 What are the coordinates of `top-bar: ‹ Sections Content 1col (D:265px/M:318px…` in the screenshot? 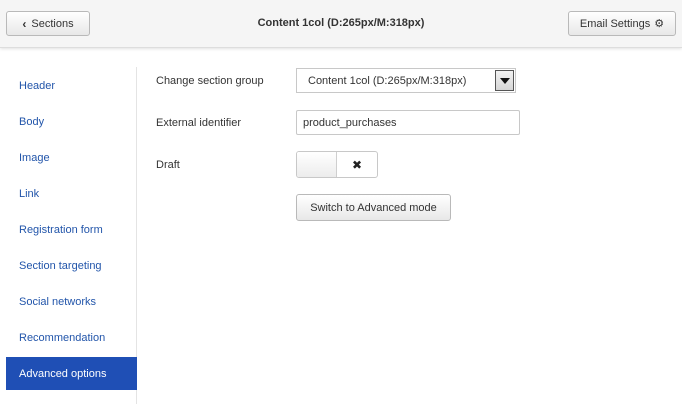 It's located at (341, 24).